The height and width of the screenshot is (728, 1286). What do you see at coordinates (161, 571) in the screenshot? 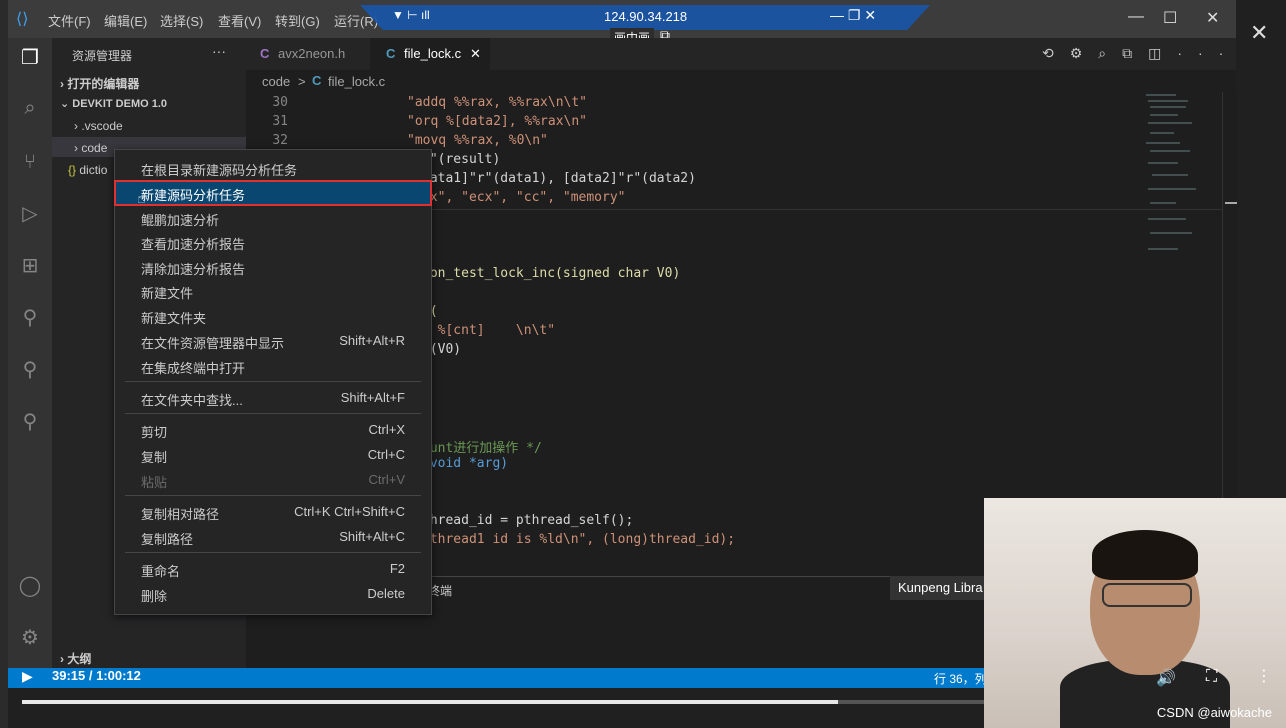
I see `menu-item-label: 重命名` at bounding box center [161, 571].